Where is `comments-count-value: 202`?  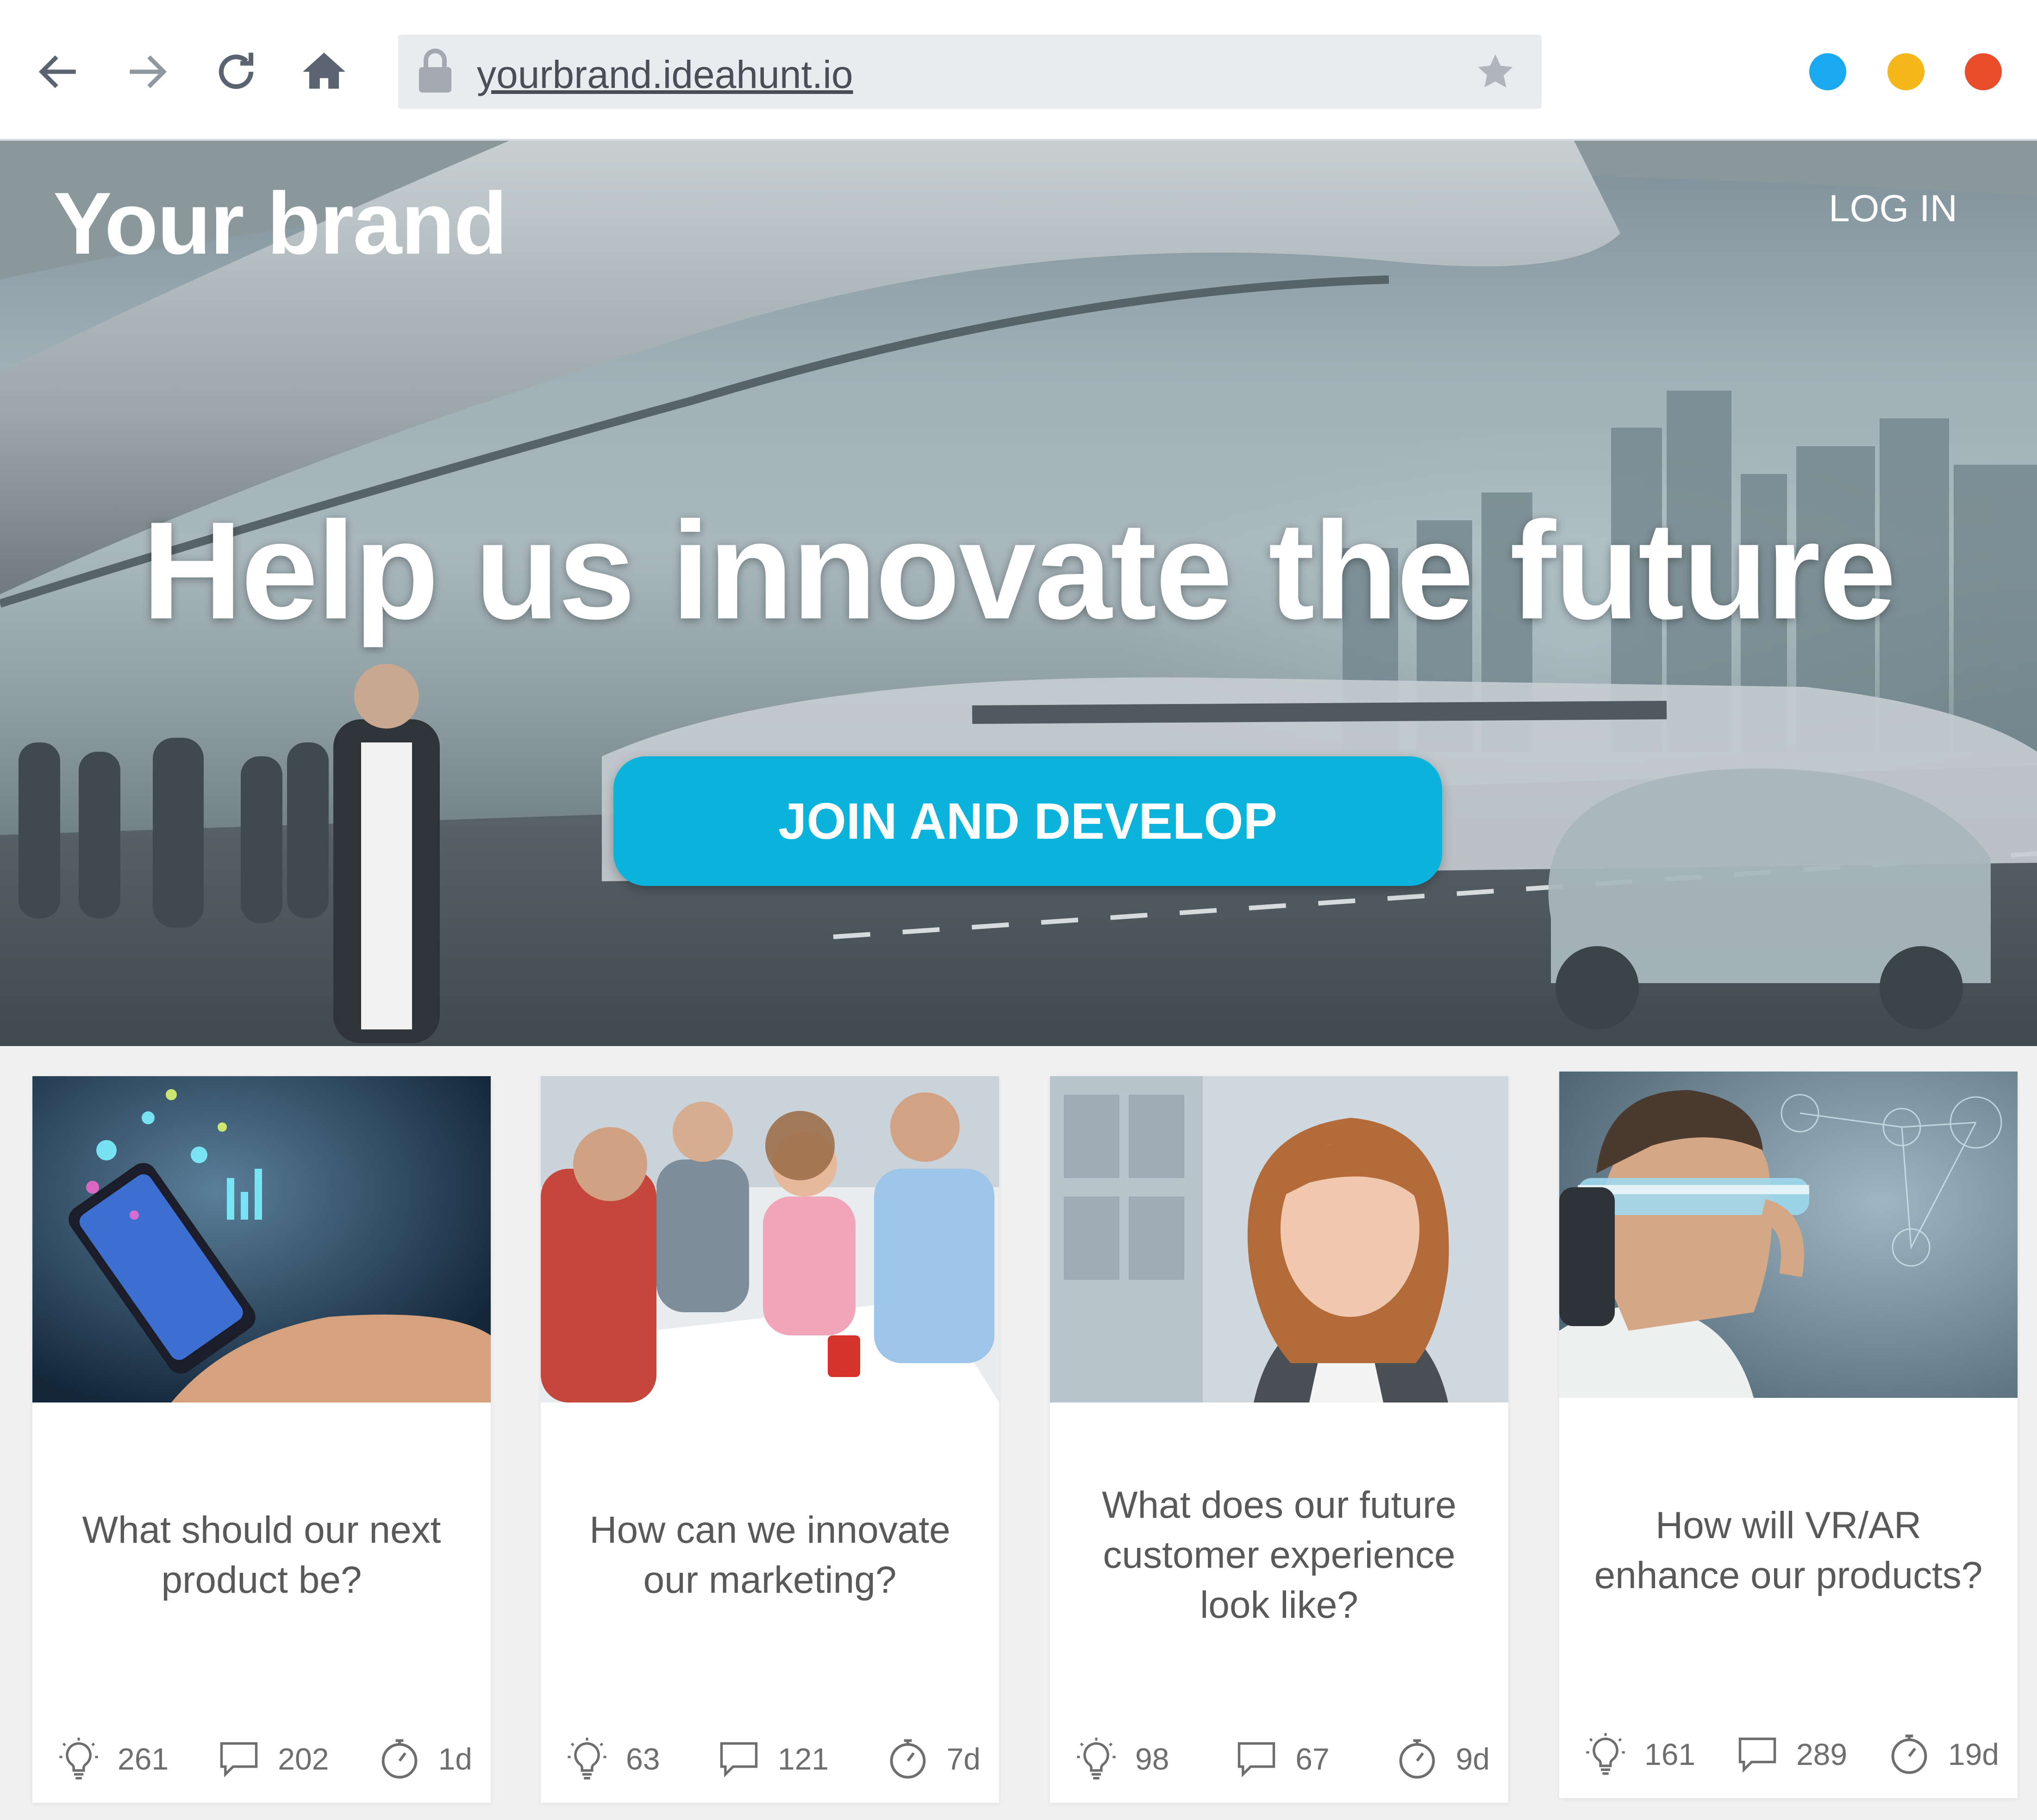
comments-count-value: 202 is located at coordinates (303, 1759).